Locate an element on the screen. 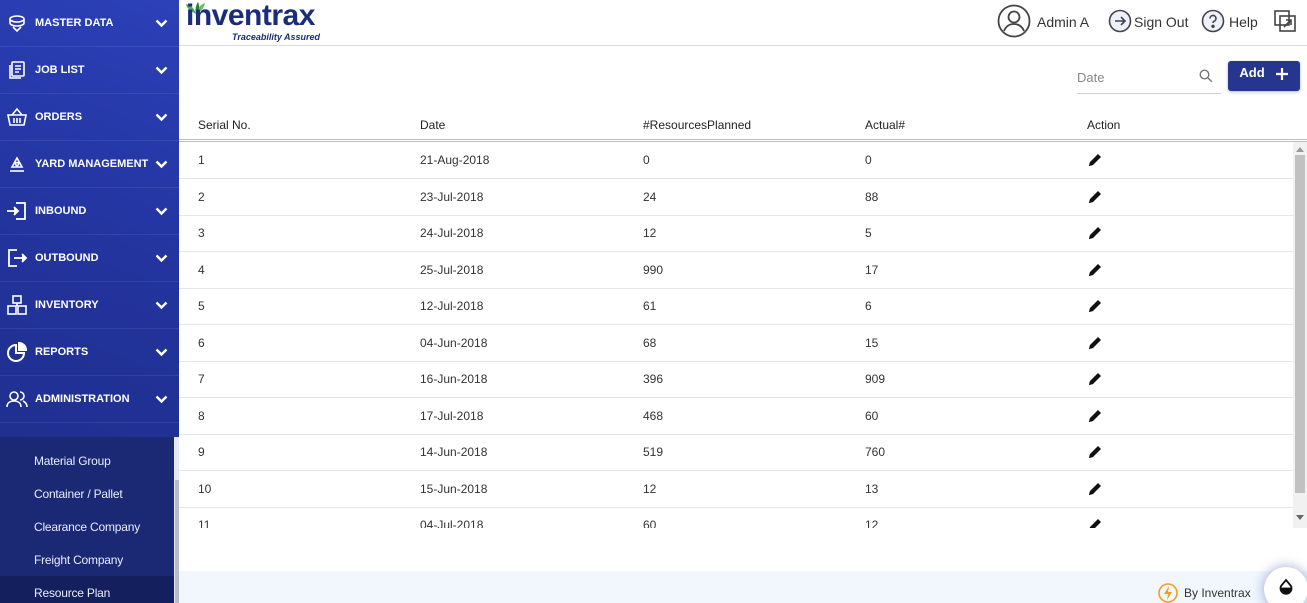 This screenshot has width=1307, height=603. sidebar-item-label: OUTBOUND is located at coordinates (67, 258).